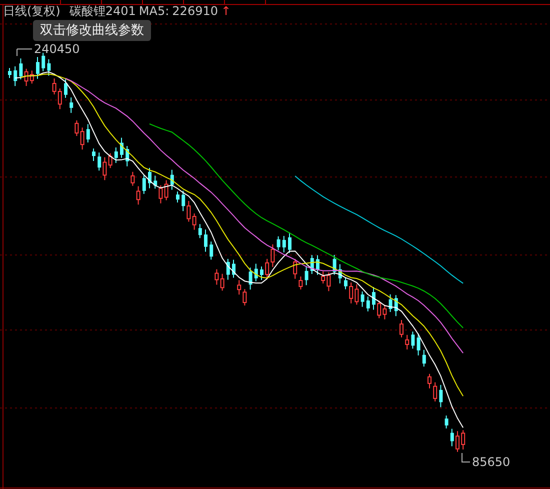 Image resolution: width=550 pixels, height=489 pixels. I want to click on tooltip: 双击修改曲线参数, so click(92, 30).